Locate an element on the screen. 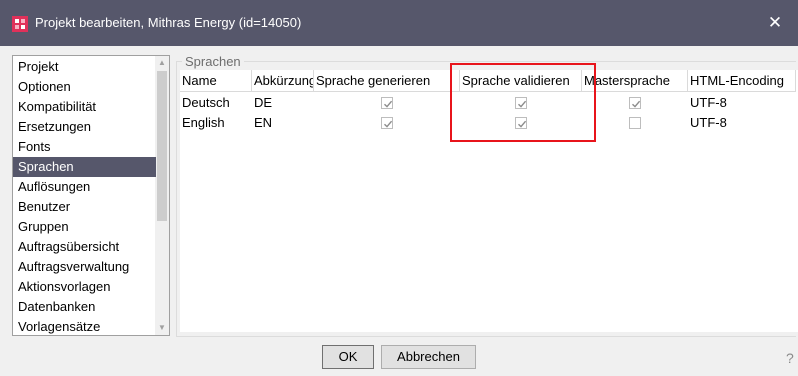 This screenshot has height=376, width=798. scrollbar: ▲ ▼ is located at coordinates (162, 195).